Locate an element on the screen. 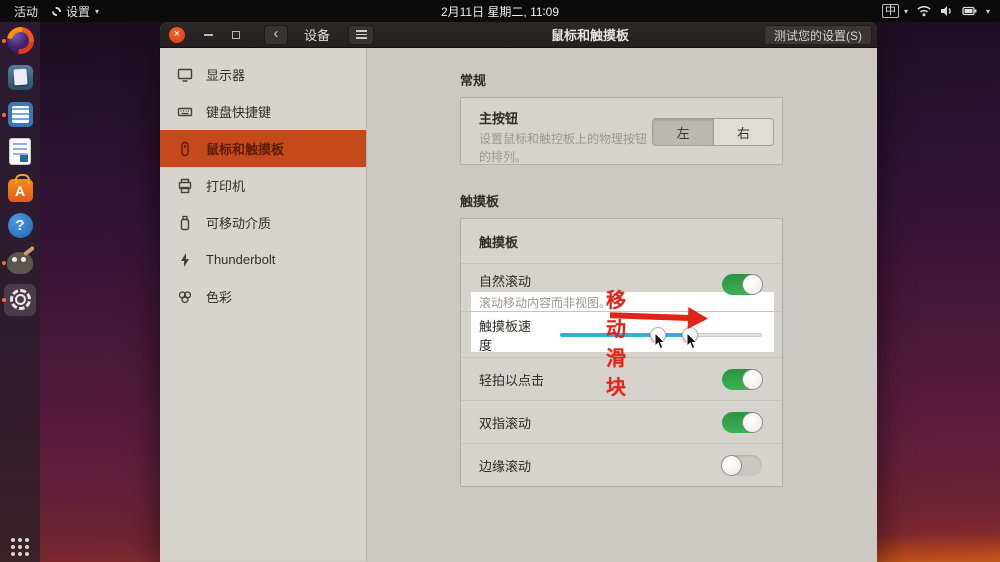  hamburger-menu-button is located at coordinates (361, 34).